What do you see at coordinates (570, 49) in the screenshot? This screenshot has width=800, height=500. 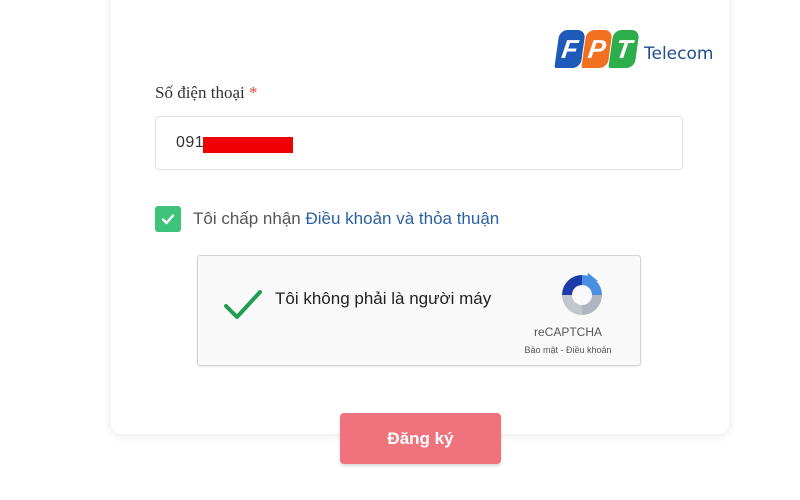 I see `logo-letter-f: F` at bounding box center [570, 49].